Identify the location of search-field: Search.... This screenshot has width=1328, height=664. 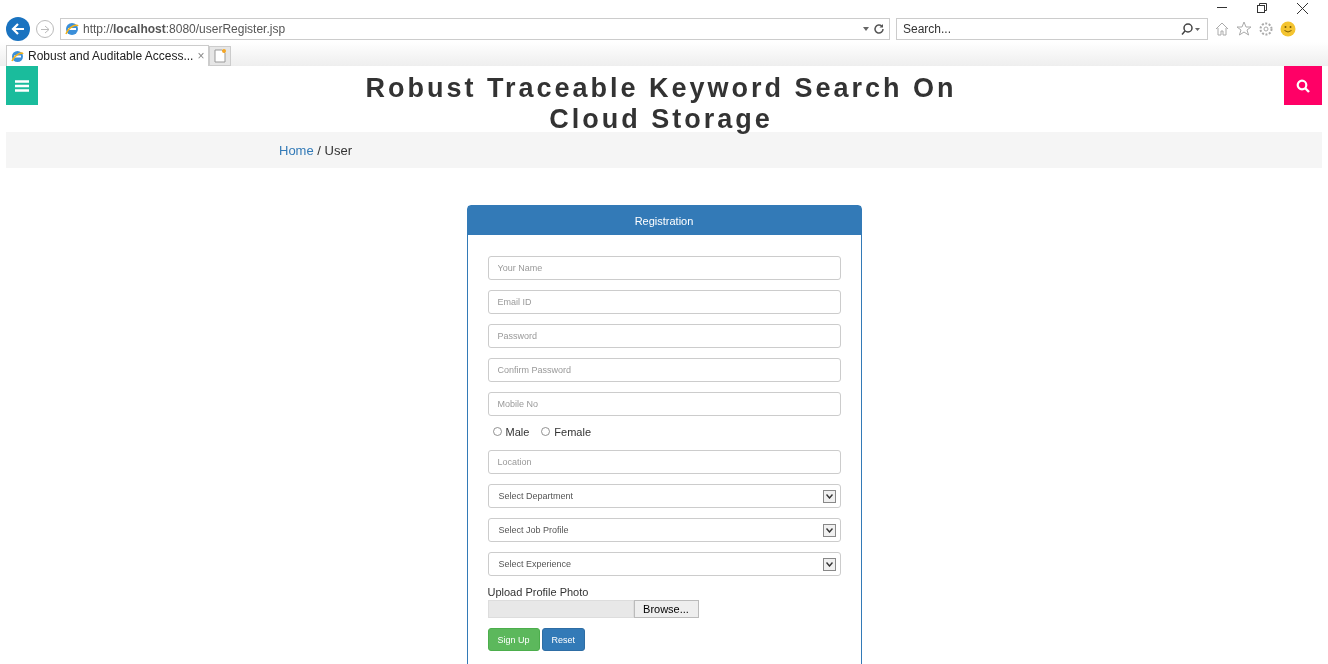
(1052, 29).